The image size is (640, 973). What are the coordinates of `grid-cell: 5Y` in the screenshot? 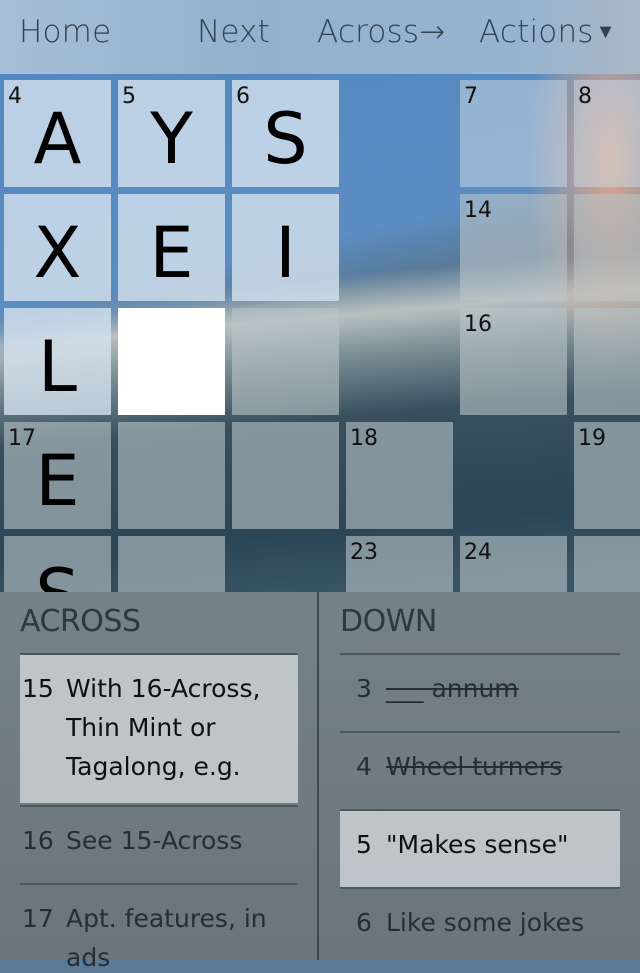 It's located at (171, 133).